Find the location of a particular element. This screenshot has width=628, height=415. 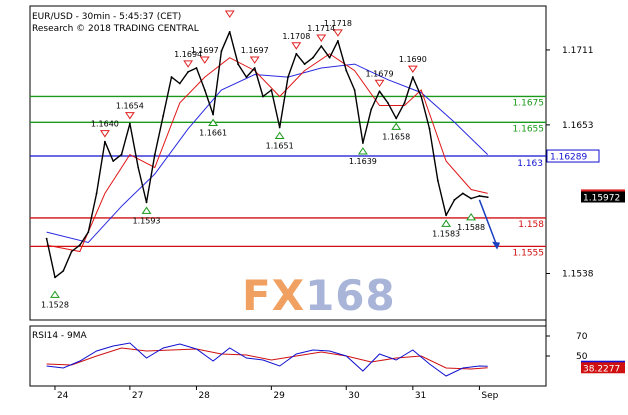

x-tick-label: 31 is located at coordinates (420, 396).